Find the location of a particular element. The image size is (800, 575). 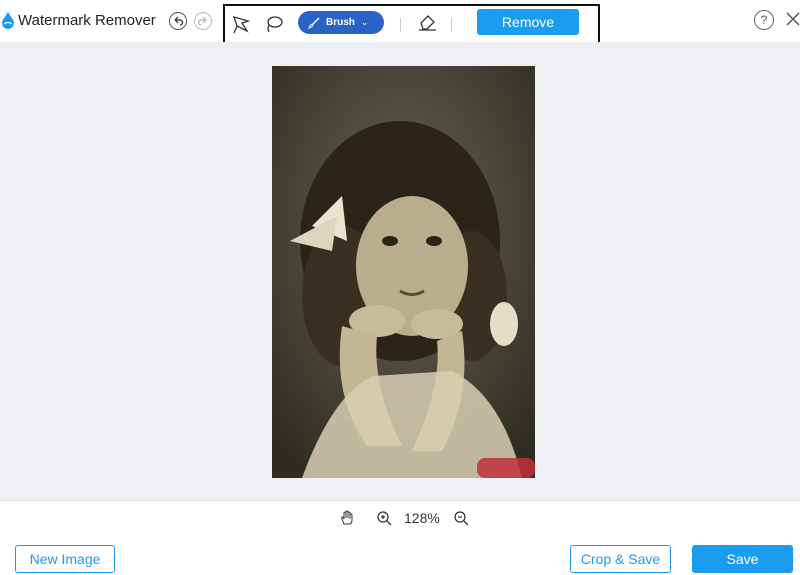

brush-button: Brush ⌄ is located at coordinates (341, 22).